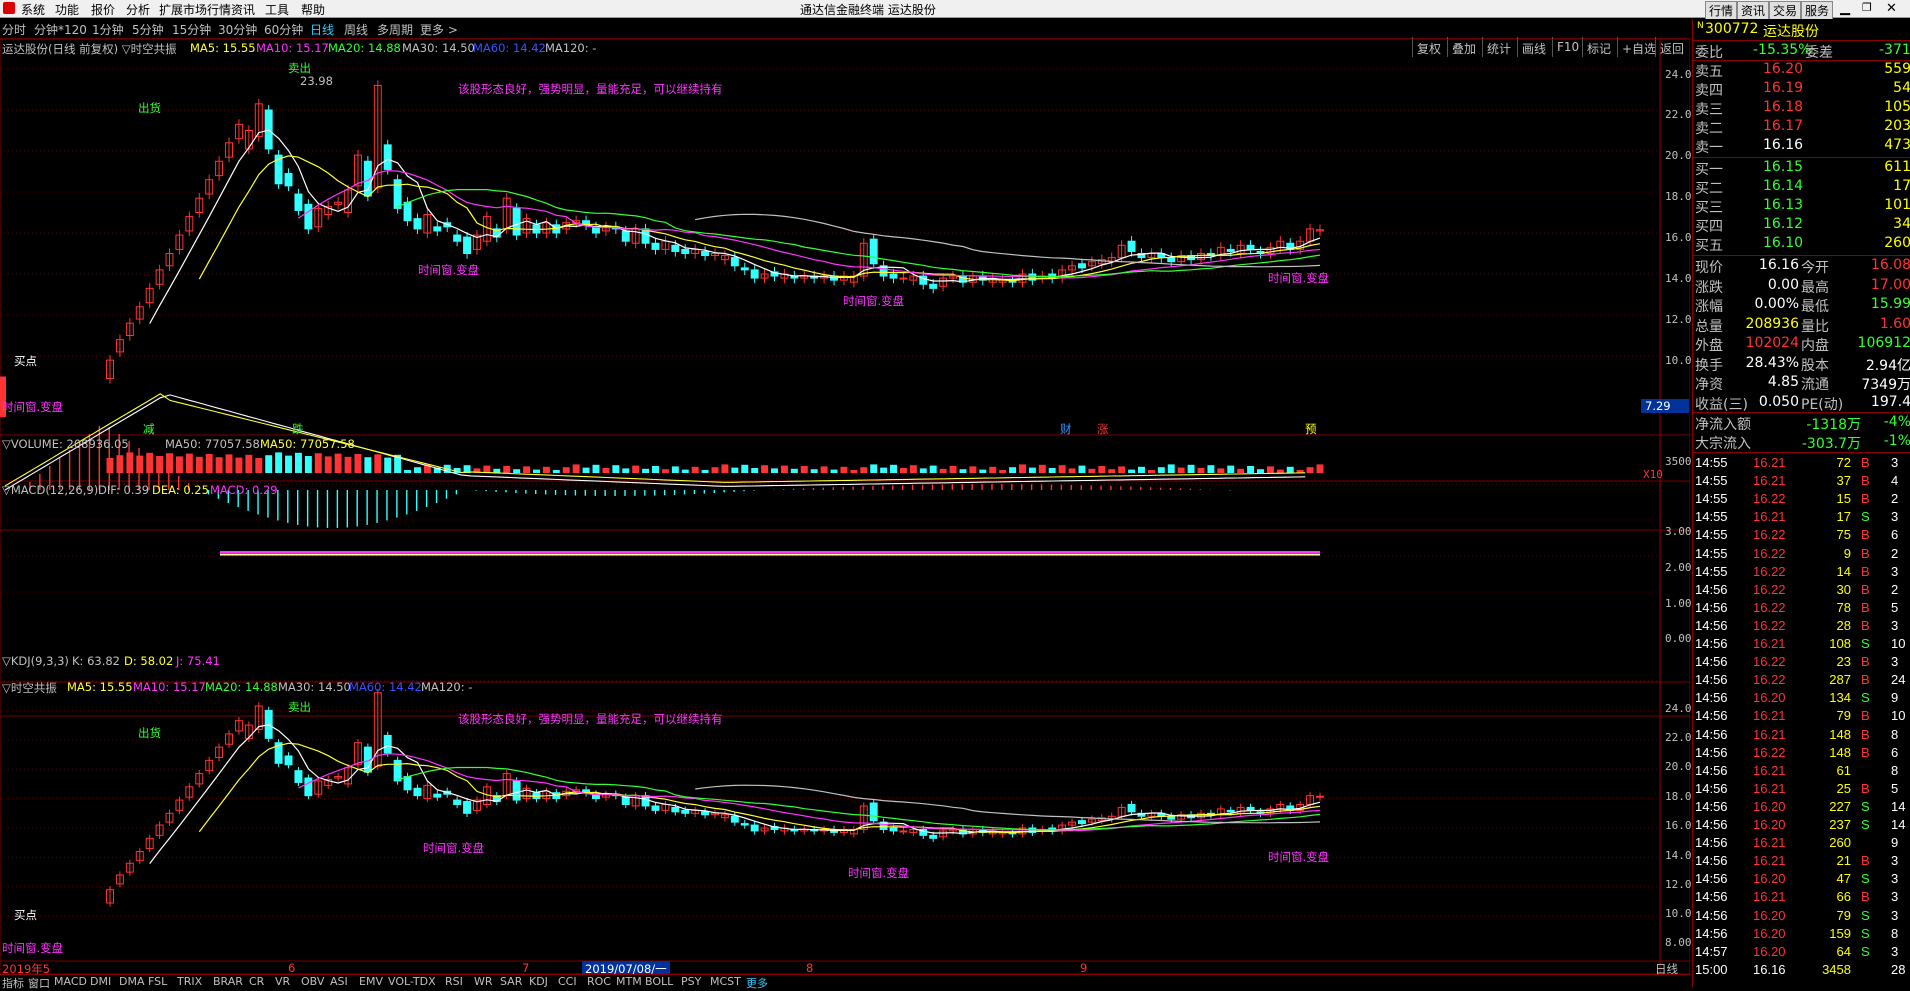  I want to click on tick-time: 15:00, so click(1711, 969).